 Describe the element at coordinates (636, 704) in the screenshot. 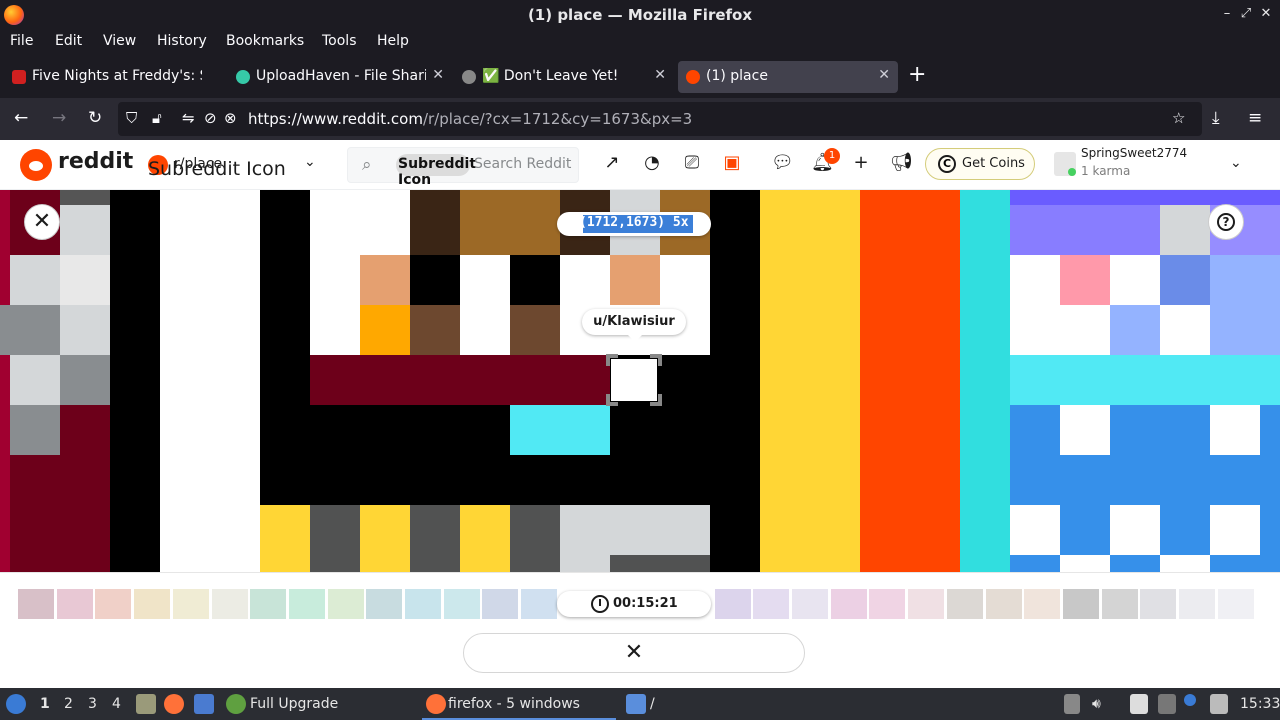

I see `folder-icon` at that location.